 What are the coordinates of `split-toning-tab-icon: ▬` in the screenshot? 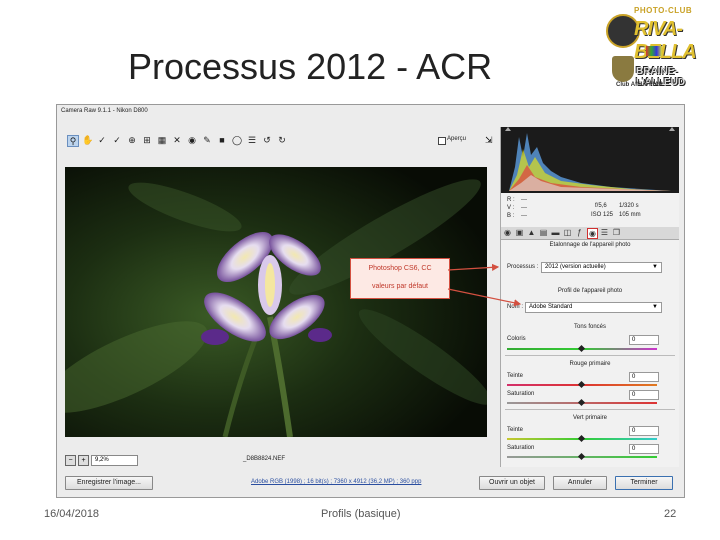 It's located at (555, 232).